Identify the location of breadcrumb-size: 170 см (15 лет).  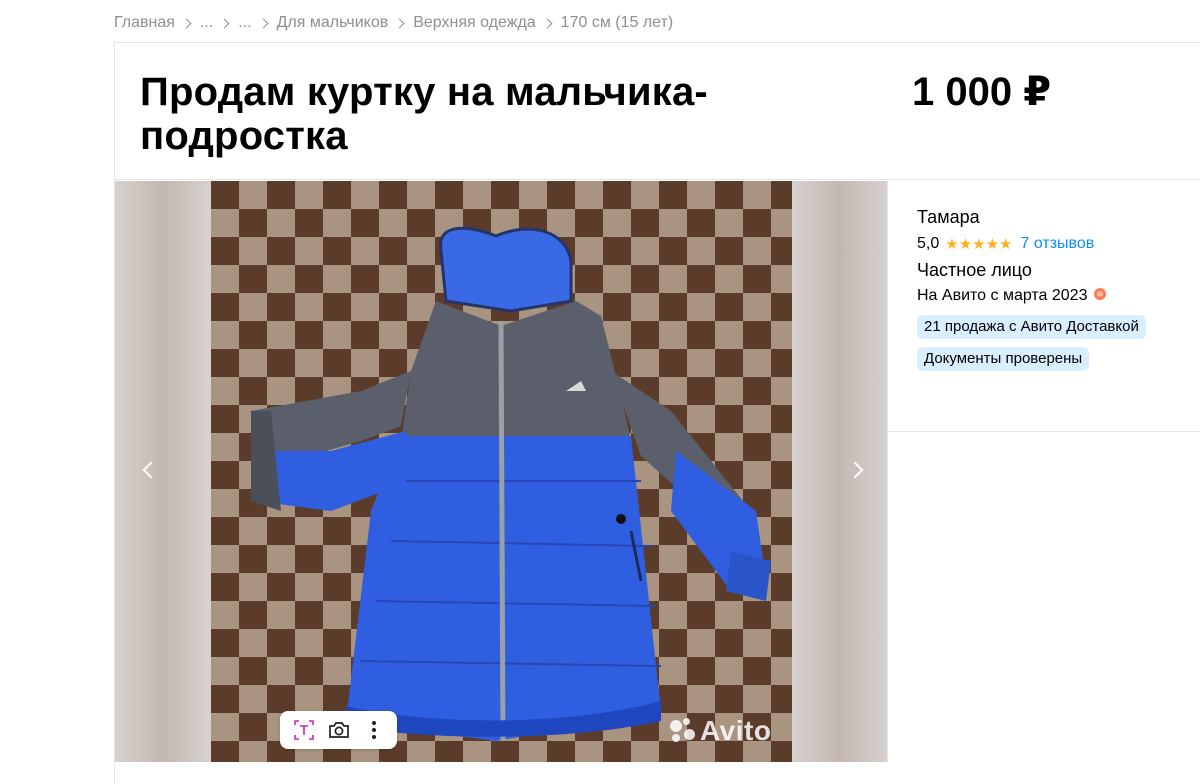
(617, 23).